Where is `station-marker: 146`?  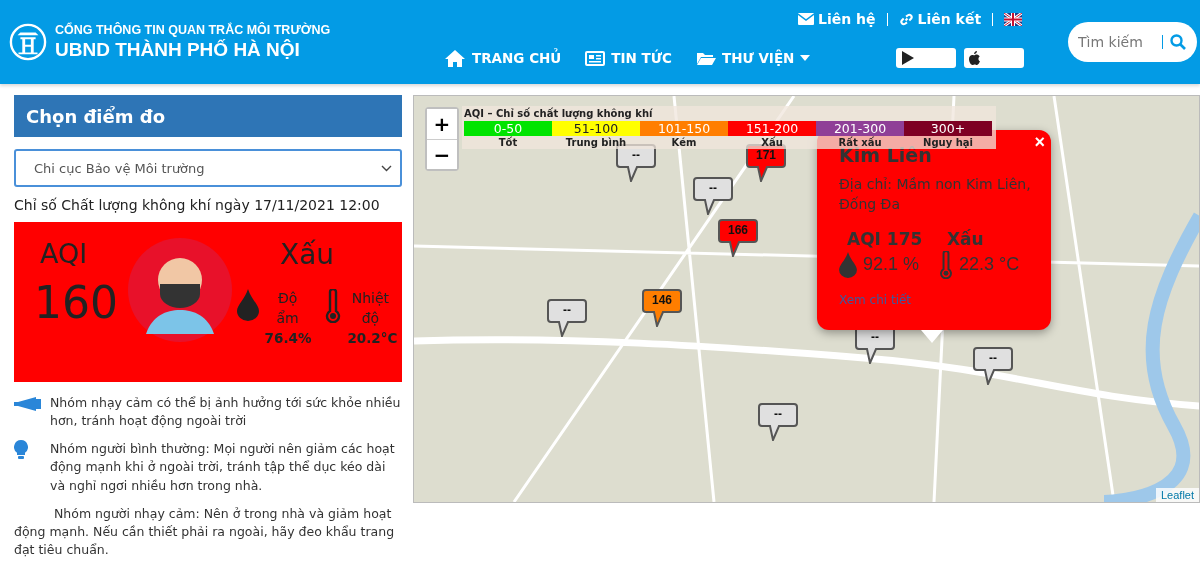
station-marker: 146 is located at coordinates (662, 308).